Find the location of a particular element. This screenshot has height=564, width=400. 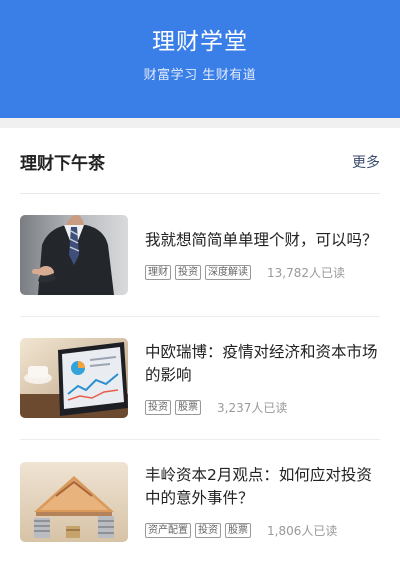

tablet-chart-image is located at coordinates (74, 378).